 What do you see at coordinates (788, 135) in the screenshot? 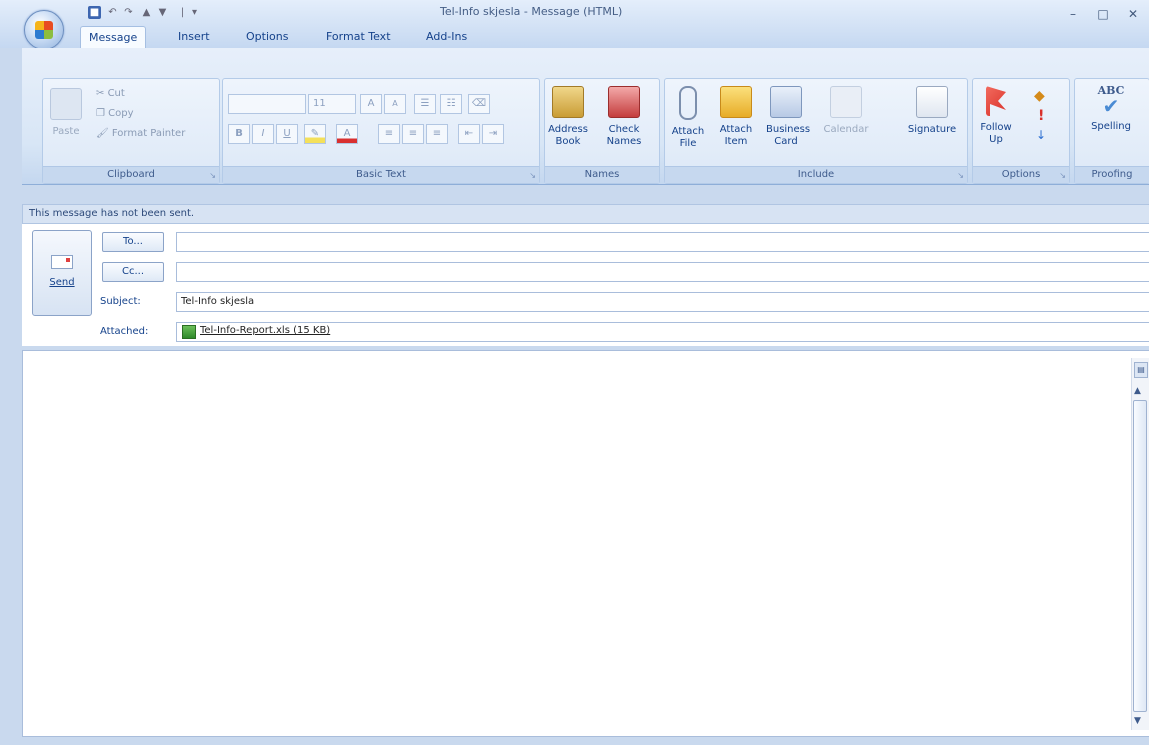
I see `business-card-label: Business Card` at bounding box center [788, 135].